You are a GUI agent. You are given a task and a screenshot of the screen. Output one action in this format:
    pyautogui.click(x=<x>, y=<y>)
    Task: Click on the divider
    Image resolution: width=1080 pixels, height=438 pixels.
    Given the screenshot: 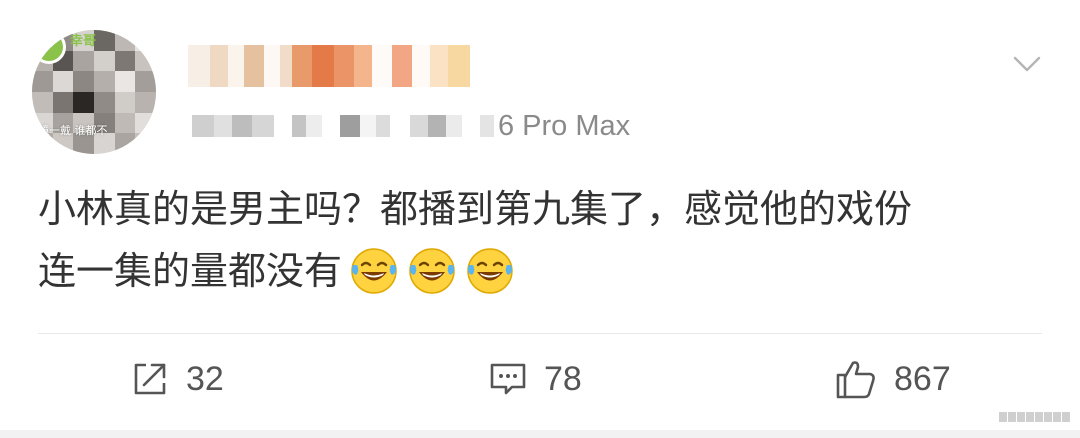 What is the action you would take?
    pyautogui.click(x=540, y=333)
    